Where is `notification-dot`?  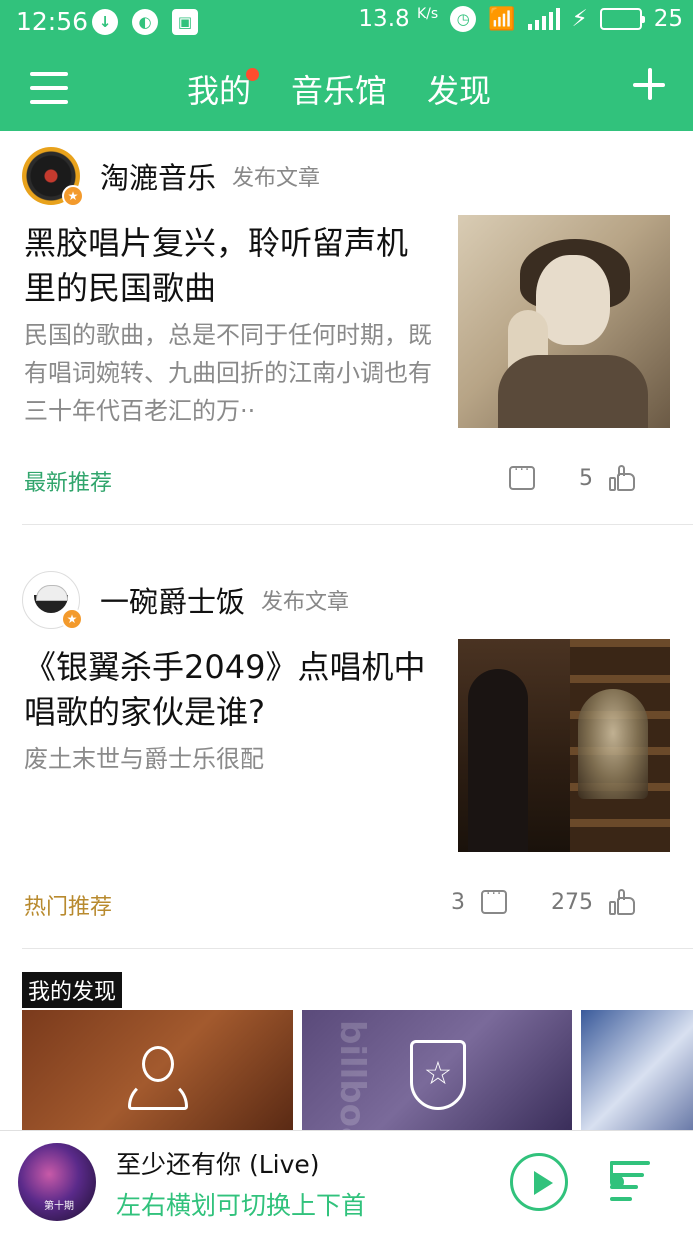
notification-dot is located at coordinates (253, 74).